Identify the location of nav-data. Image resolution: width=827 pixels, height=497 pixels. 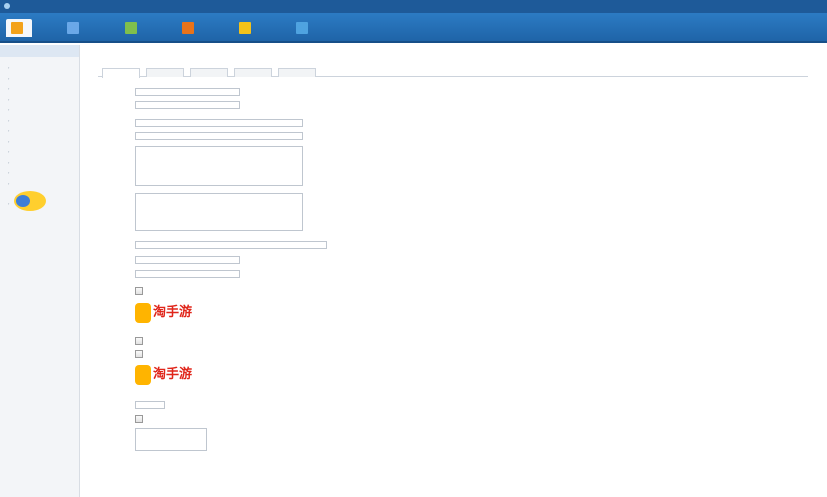
(247, 28).